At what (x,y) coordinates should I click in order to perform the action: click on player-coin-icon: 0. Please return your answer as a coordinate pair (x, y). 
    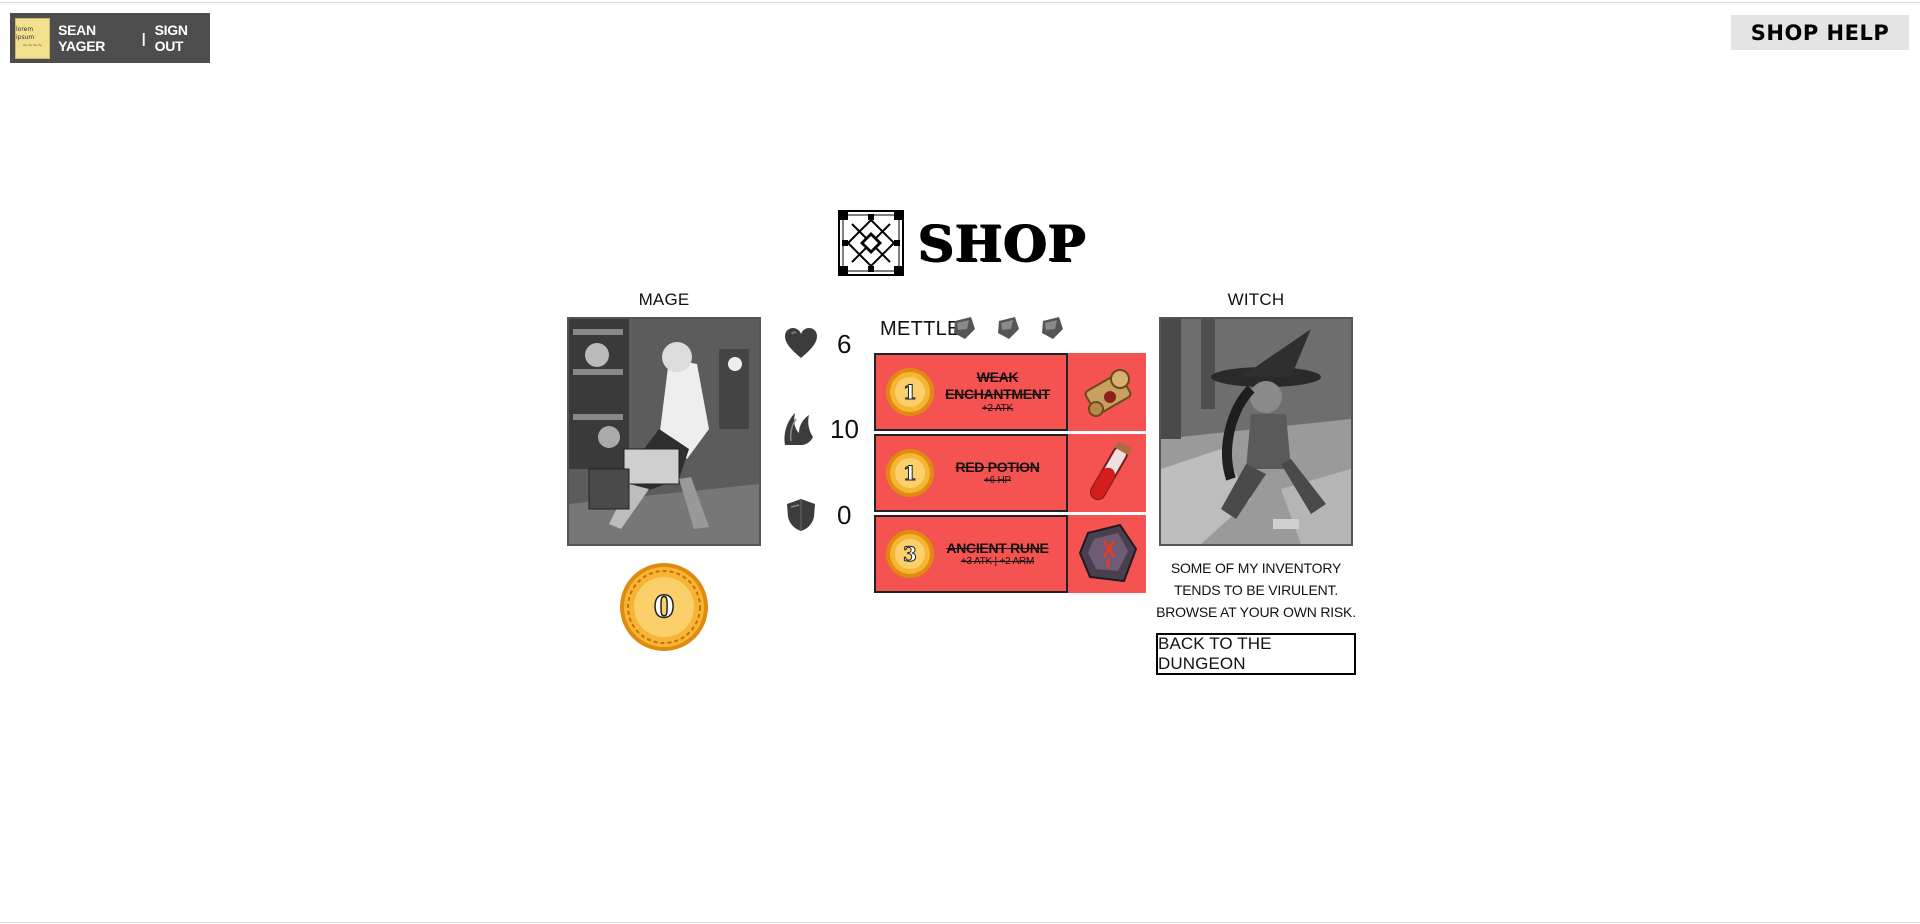
    Looking at the image, I should click on (664, 607).